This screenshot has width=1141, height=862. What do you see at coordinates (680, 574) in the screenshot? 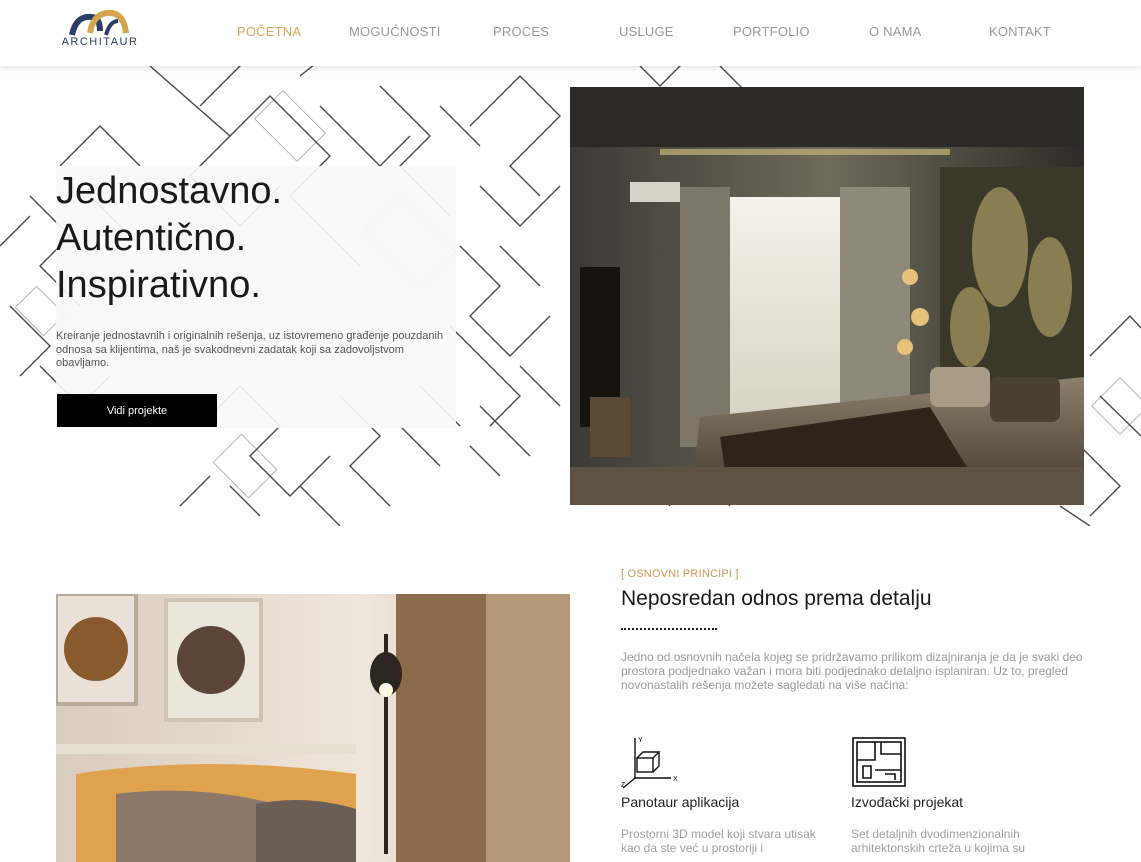
I see `section-kicker: [ OSNOVNI PRINCIPI ]` at bounding box center [680, 574].